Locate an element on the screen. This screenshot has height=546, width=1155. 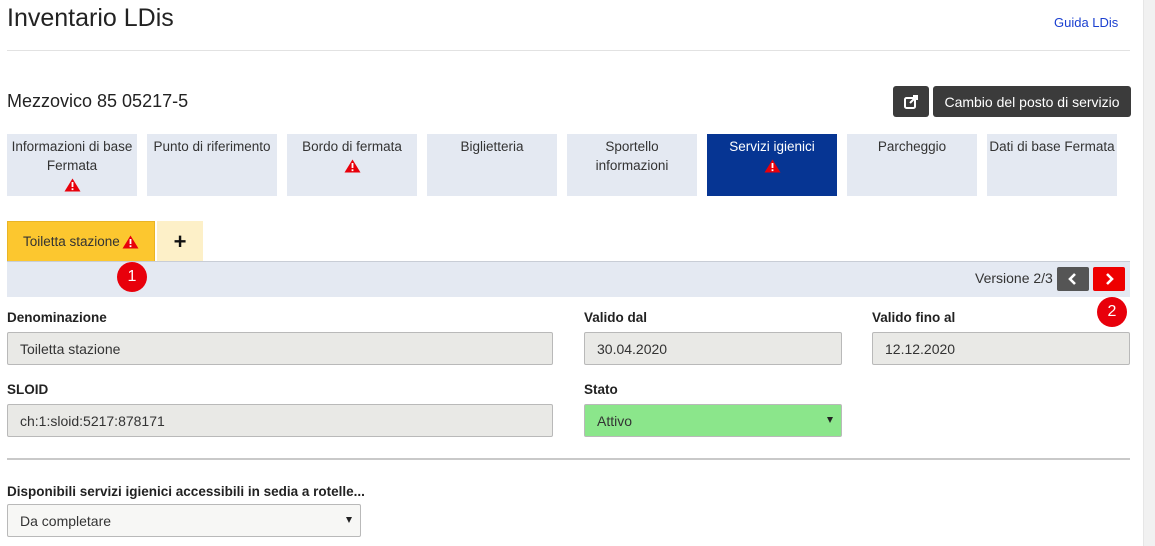
chevron-left-icon is located at coordinates (1072, 279).